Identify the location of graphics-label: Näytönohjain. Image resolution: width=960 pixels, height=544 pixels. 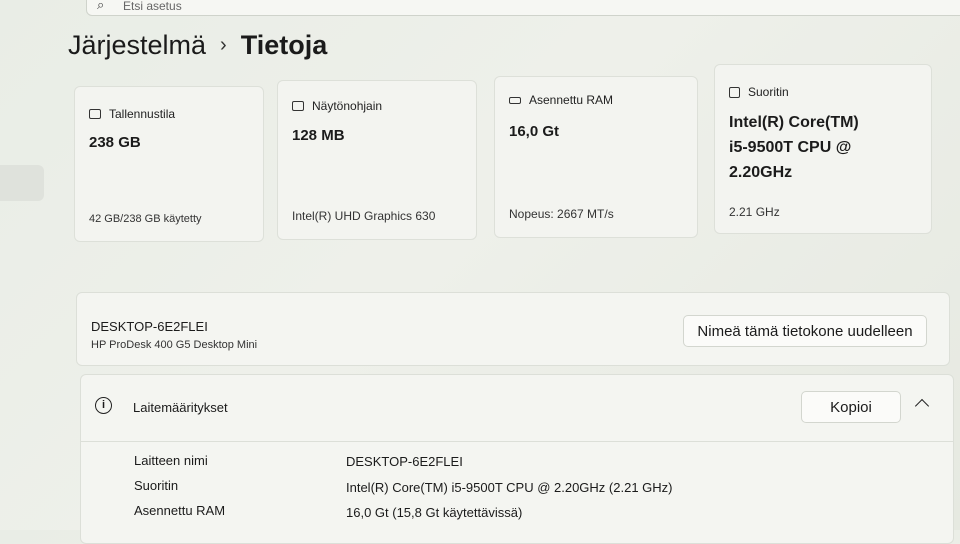
(347, 106).